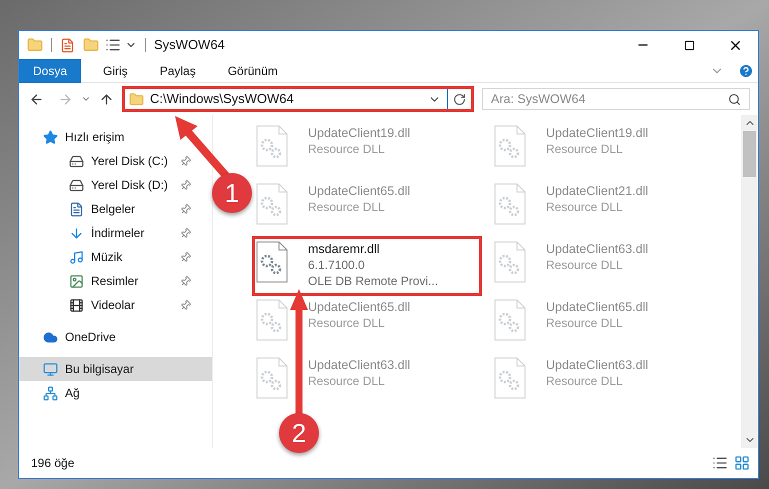 This screenshot has height=489, width=769. Describe the element at coordinates (337, 265) in the screenshot. I see `file-detail: 6.1.7100.0` at that location.